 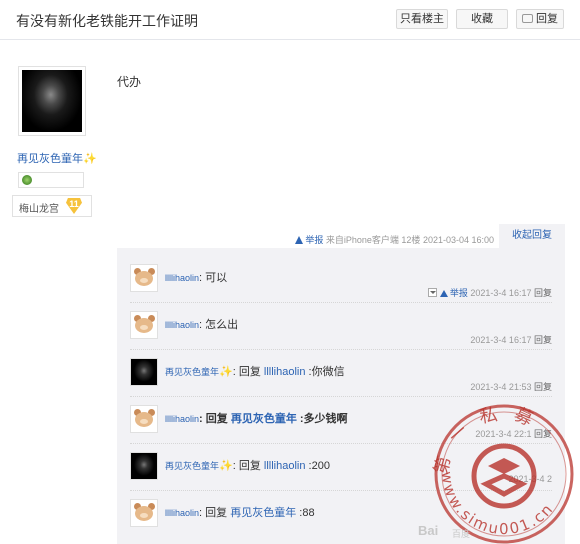 I want to click on reply-item: llllihaolin: 回复 再见灰色童年 :88, so click(x=341, y=514).